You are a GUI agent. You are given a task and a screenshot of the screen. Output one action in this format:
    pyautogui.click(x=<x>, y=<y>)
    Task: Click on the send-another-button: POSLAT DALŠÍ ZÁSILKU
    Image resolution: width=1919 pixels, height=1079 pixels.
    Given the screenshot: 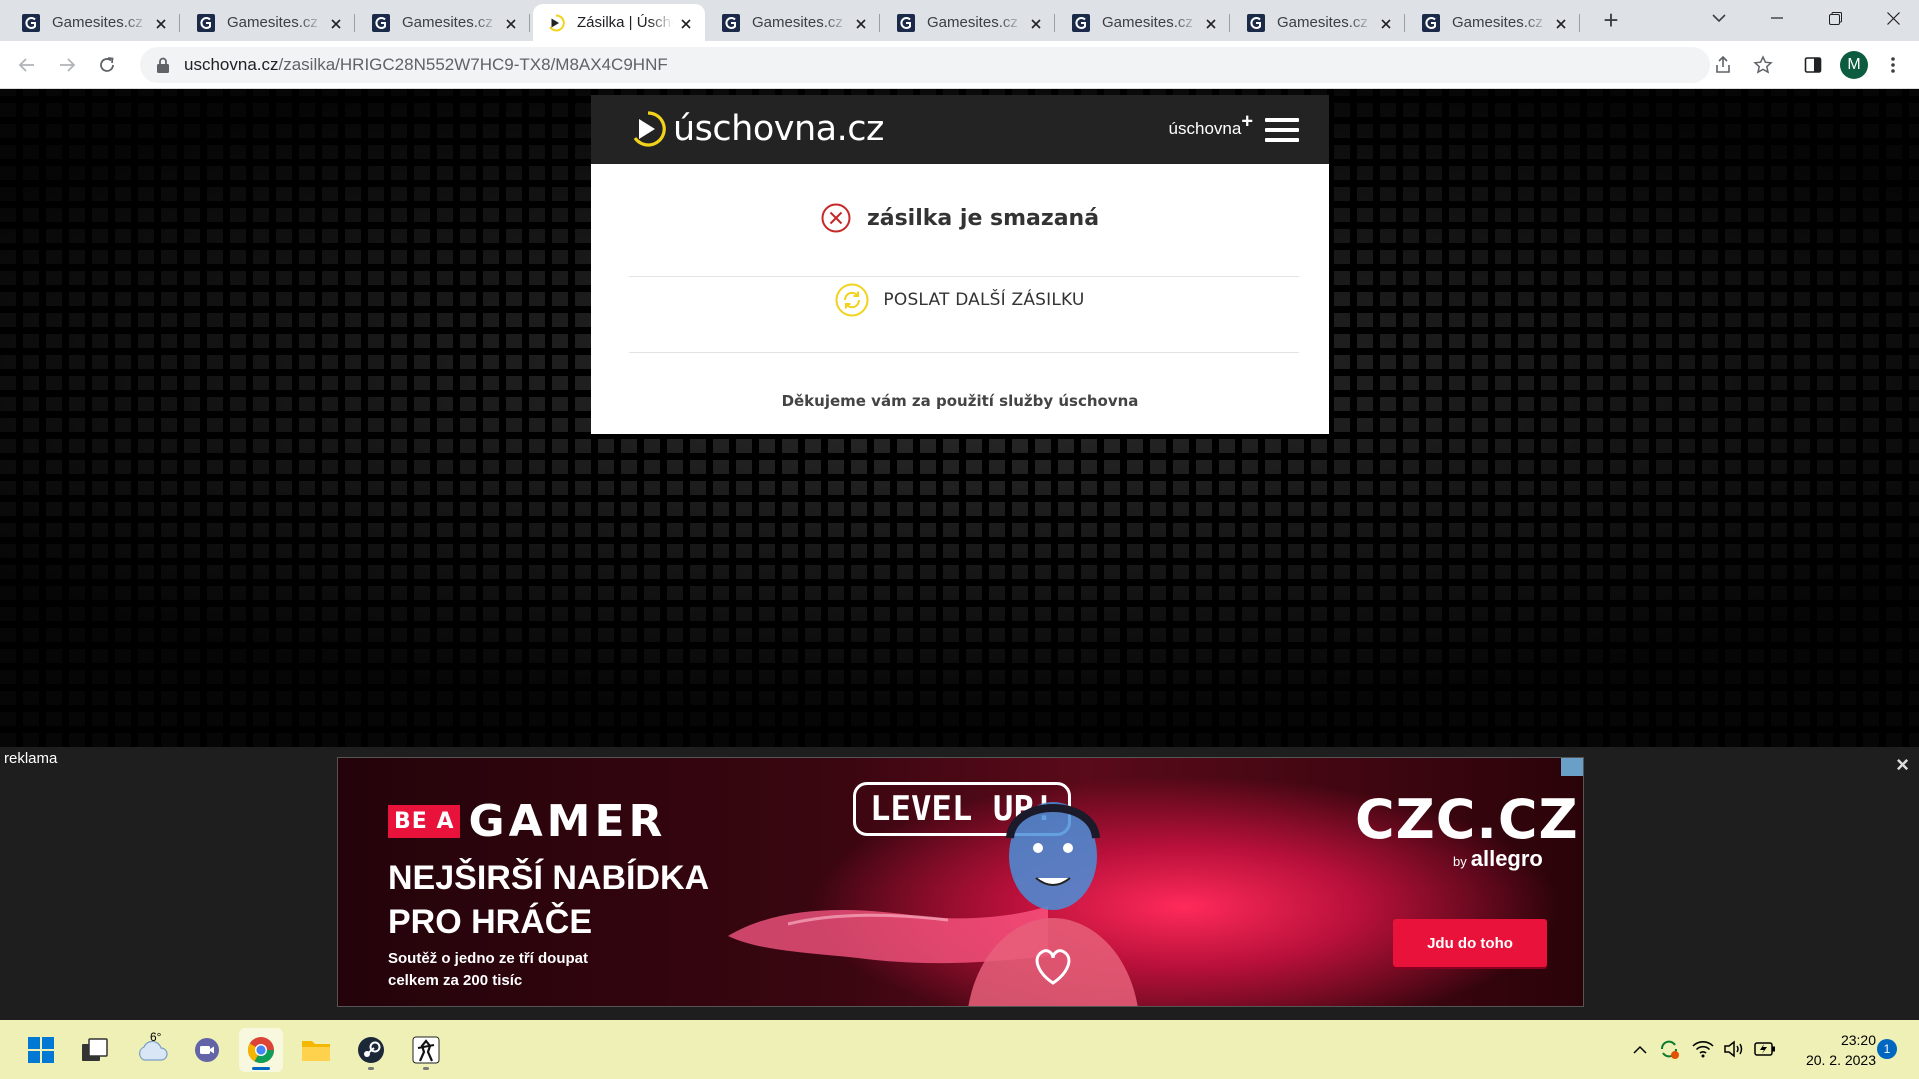 What is the action you would take?
    pyautogui.click(x=960, y=300)
    